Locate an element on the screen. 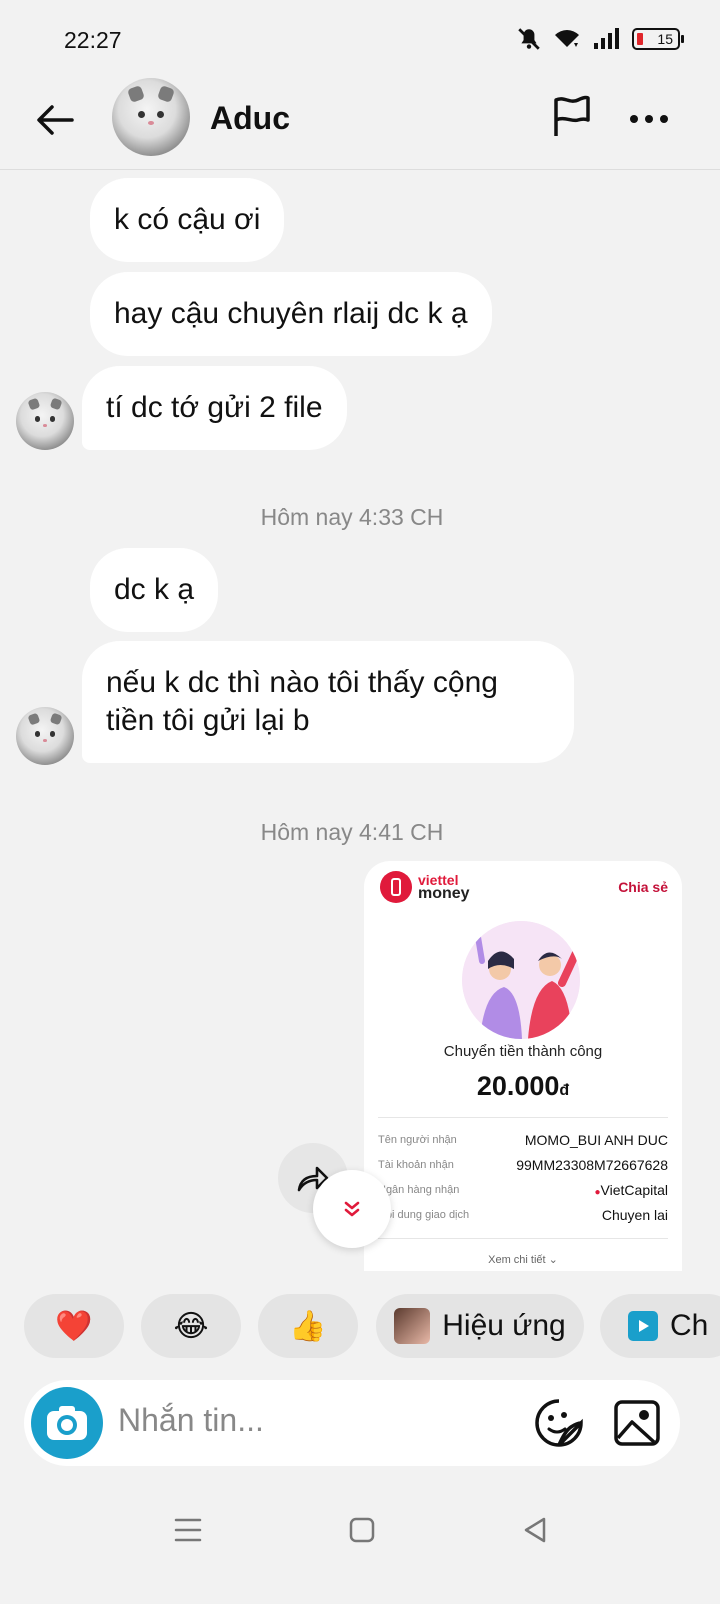  row-key: Nội dung giao dịch is located at coordinates (424, 1215).